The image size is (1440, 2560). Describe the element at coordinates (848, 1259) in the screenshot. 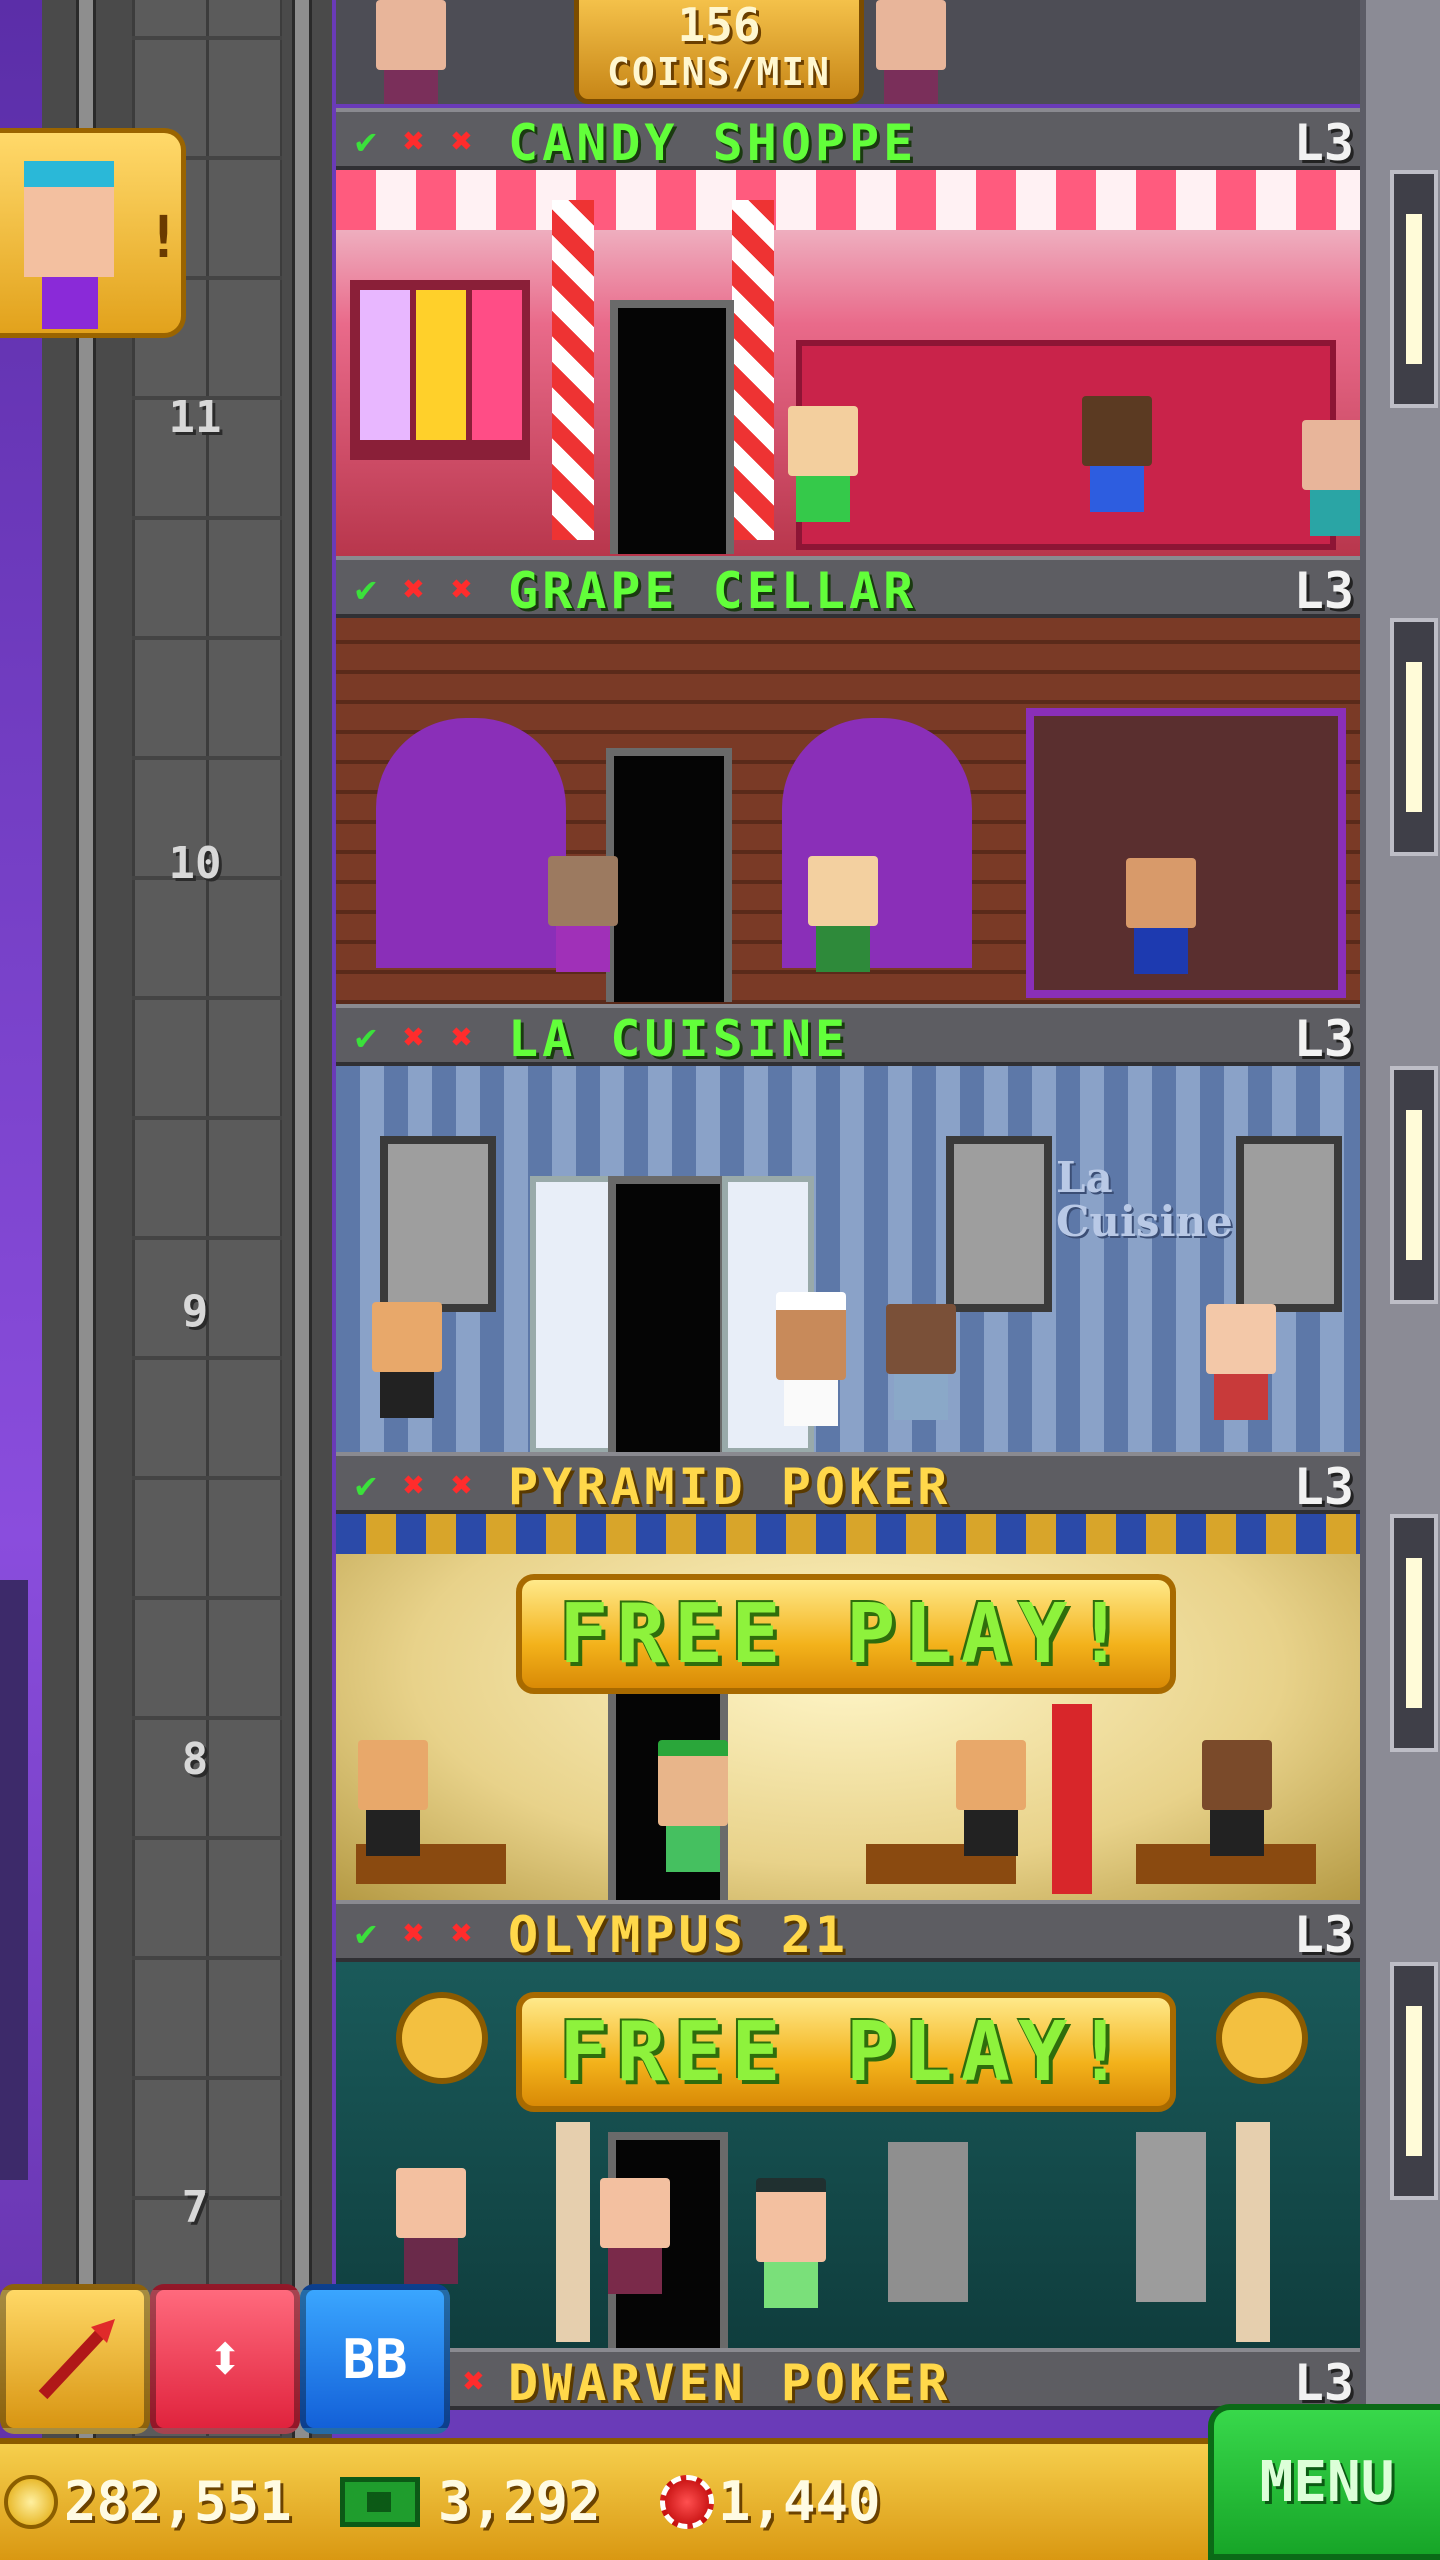

I see `la-cuisine-room: La Cuisine` at that location.